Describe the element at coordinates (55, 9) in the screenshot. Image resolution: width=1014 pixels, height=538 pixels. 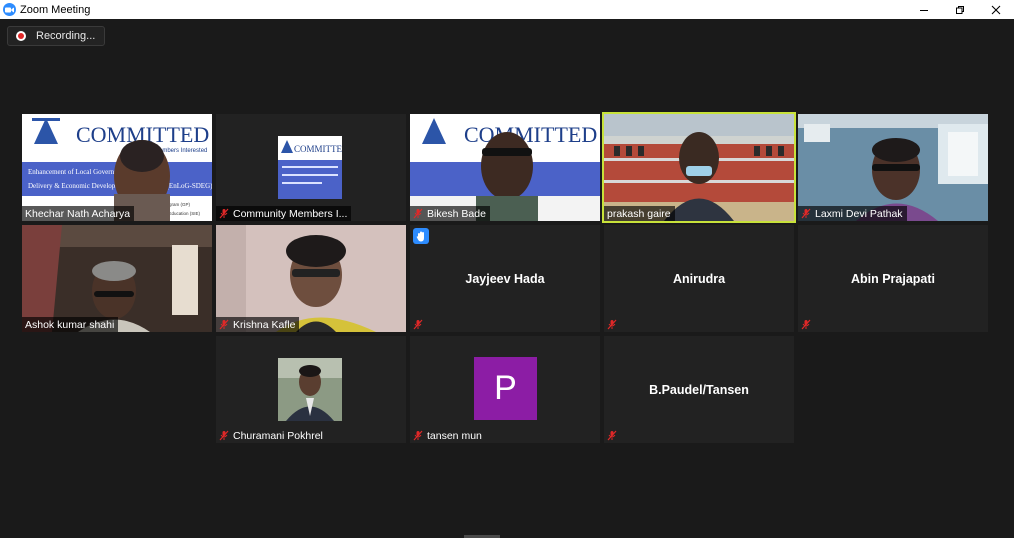
I see `window-title: Zoom Meeting` at that location.